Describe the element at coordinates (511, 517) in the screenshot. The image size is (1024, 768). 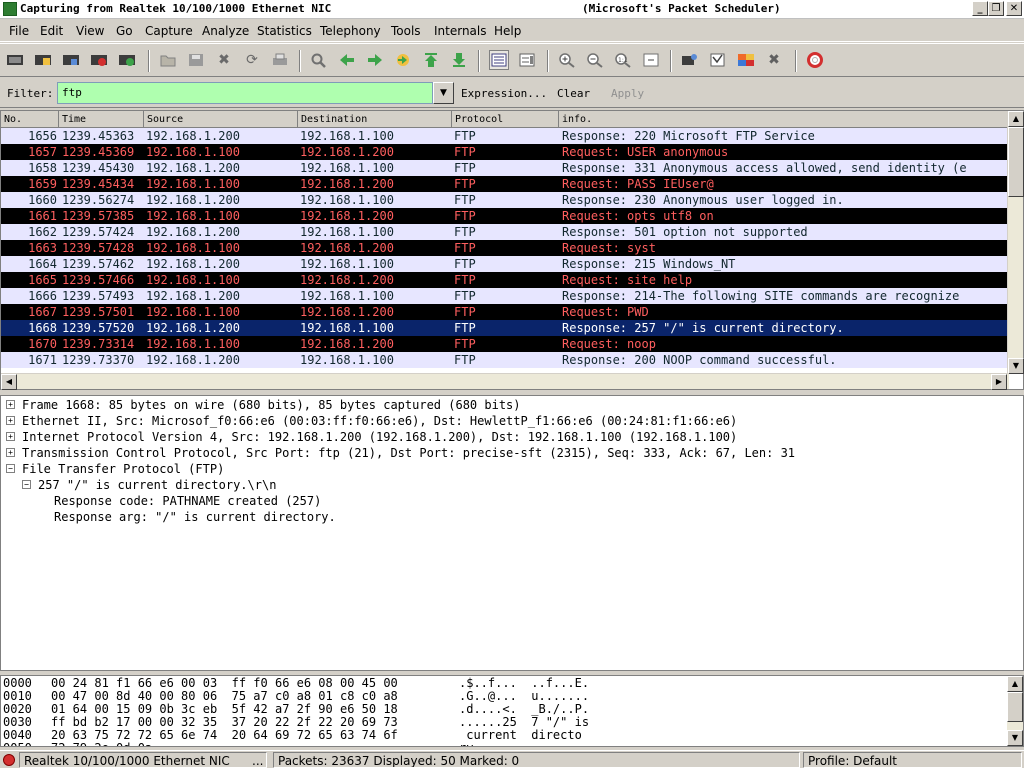
I see `detail-tree-item: Response arg: "/" is current directory.` at that location.